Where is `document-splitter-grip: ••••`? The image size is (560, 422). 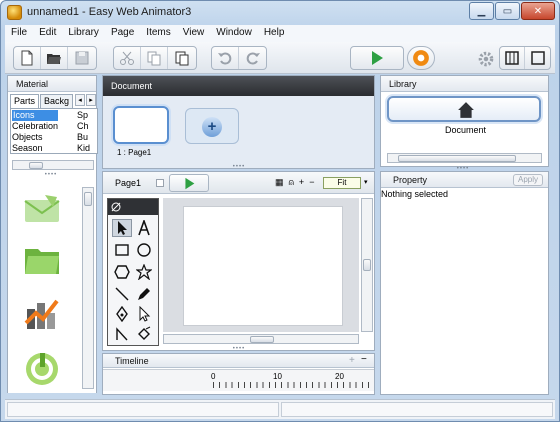
document-splitter-grip: •••• is located at coordinates (239, 167).